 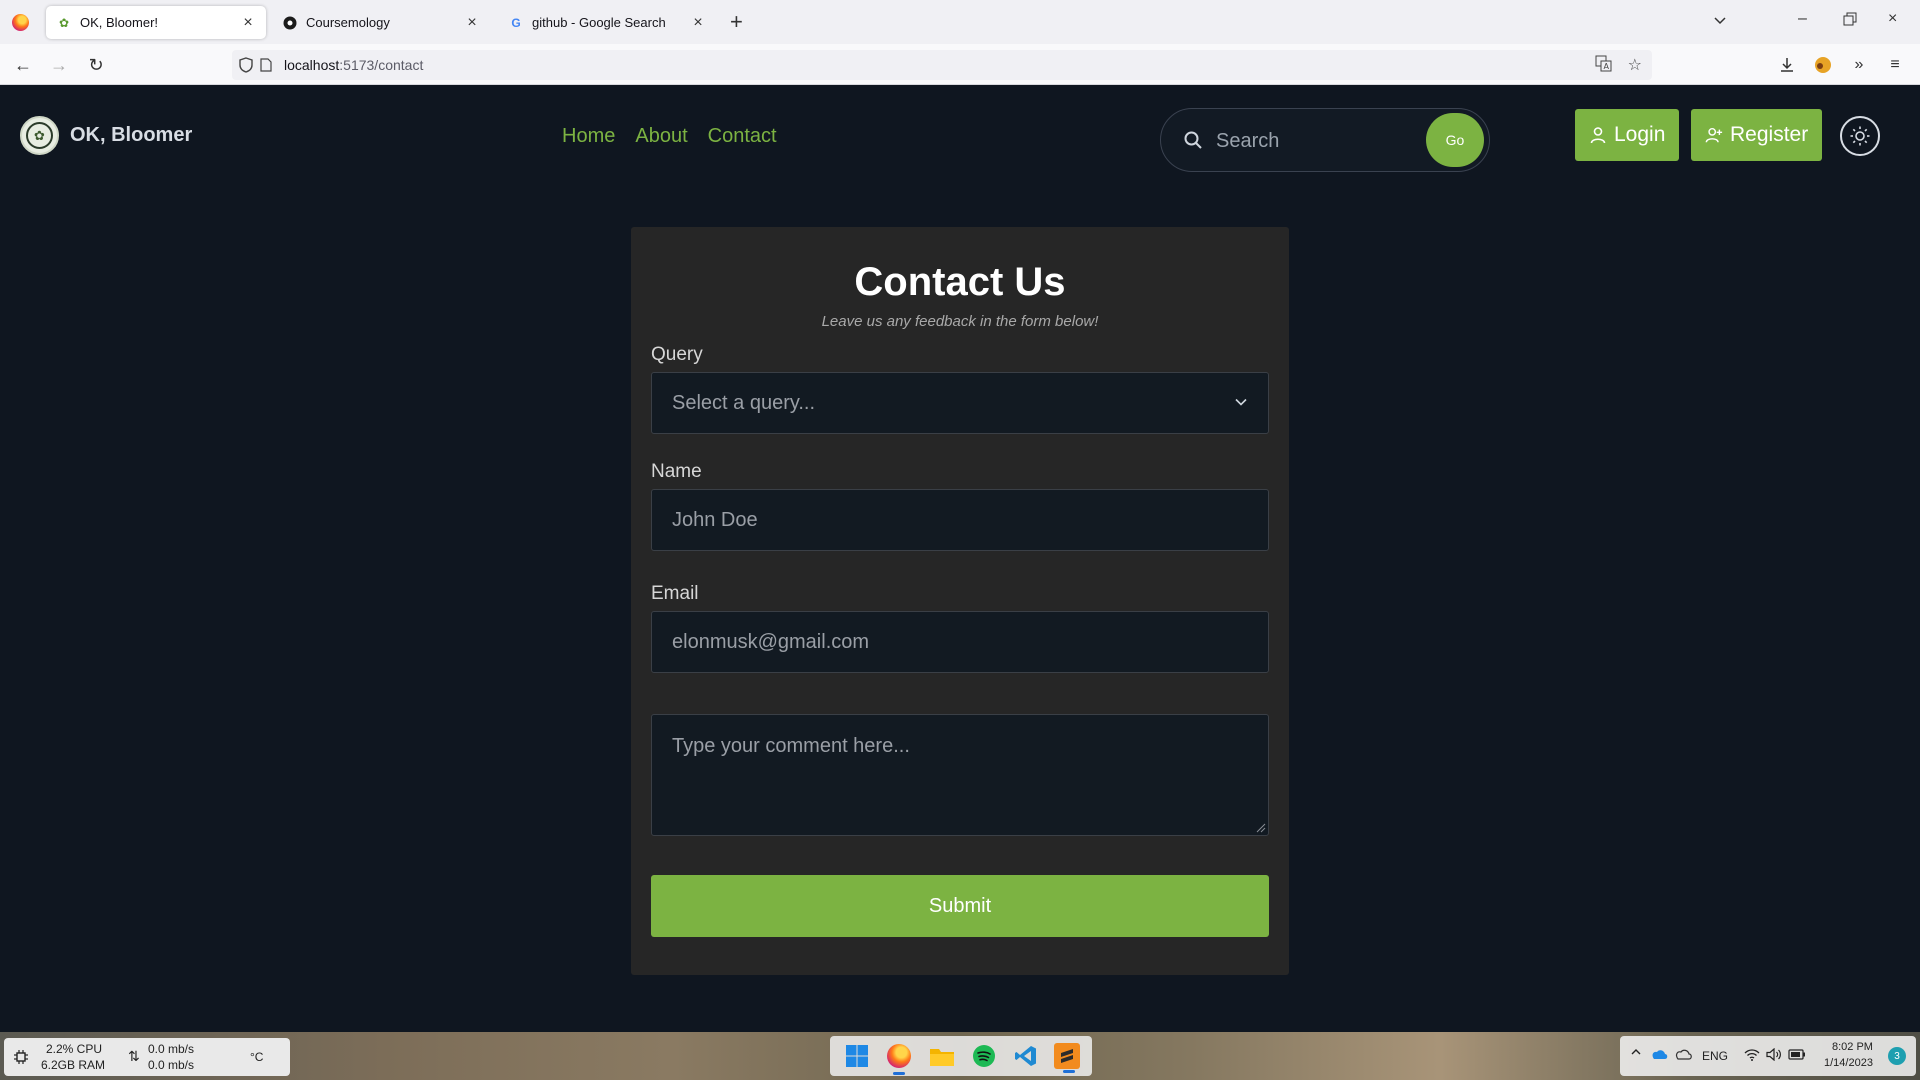 I want to click on email-label: Email, so click(x=675, y=593).